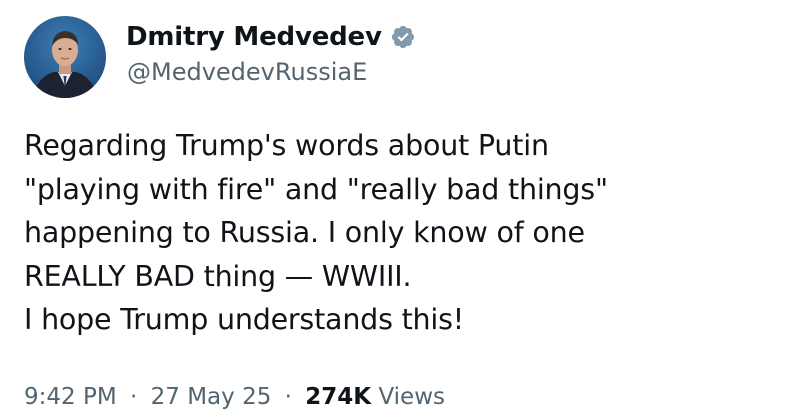 Image resolution: width=800 pixels, height=419 pixels. Describe the element at coordinates (211, 397) in the screenshot. I see `tweet-date-link: 27 May 25` at that location.